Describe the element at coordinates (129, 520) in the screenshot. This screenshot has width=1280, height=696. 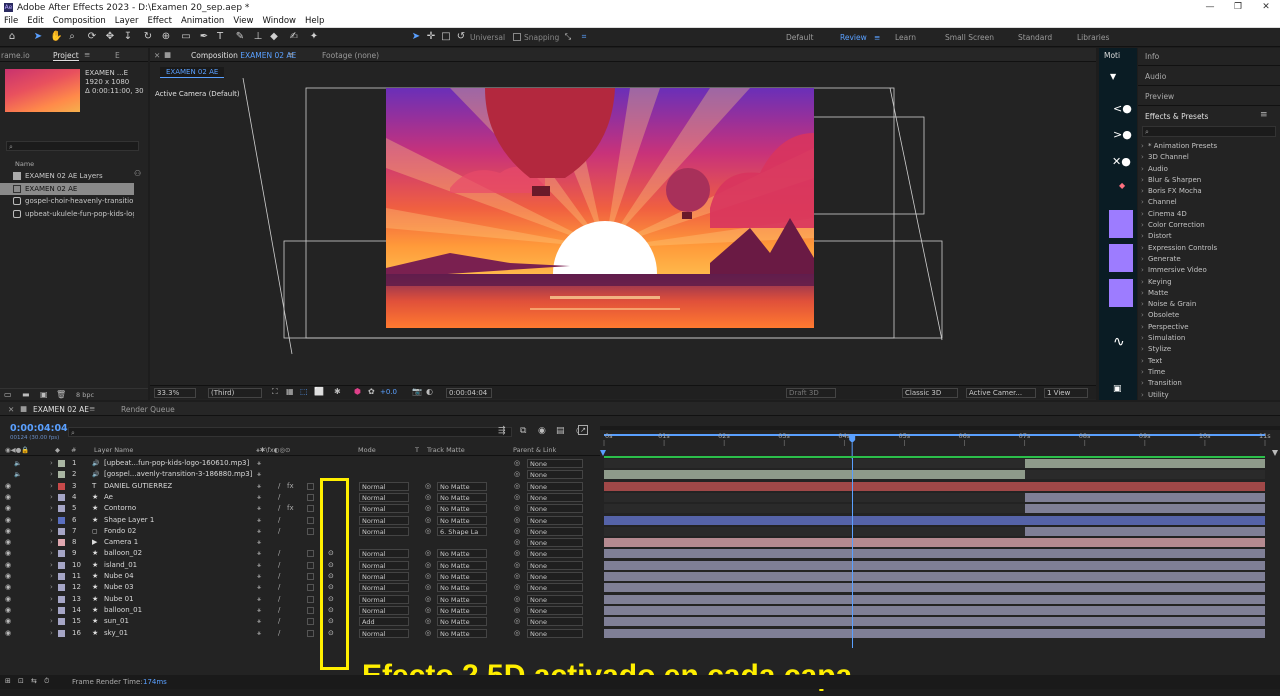
I see `layer-name-label: Shape Layer 1` at that location.